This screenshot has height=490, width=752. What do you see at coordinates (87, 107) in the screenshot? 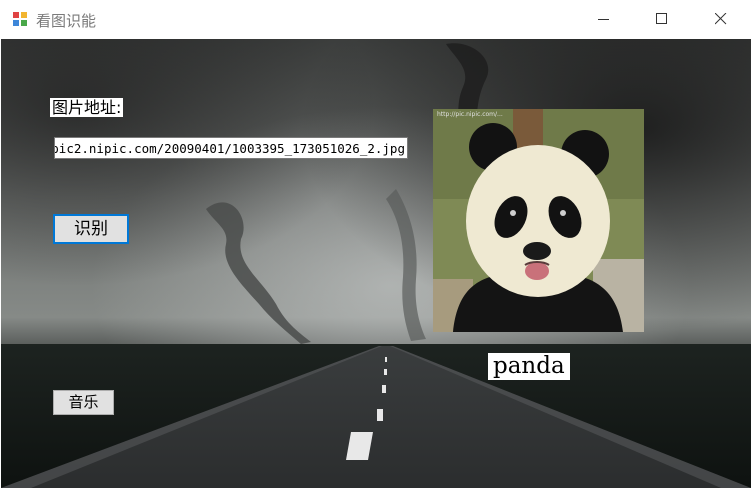
I see `image-address-label: 图片地址:` at bounding box center [87, 107].